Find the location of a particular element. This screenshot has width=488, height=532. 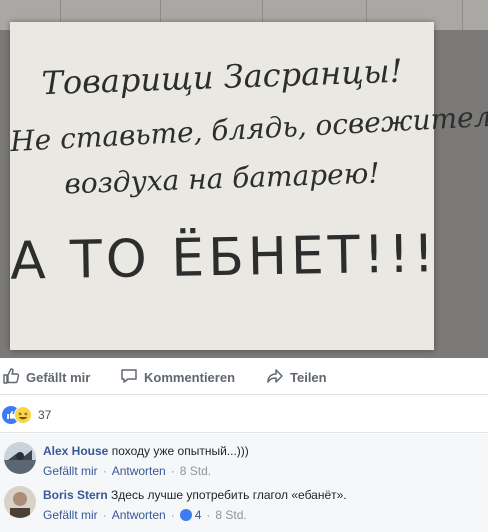

haha-icon is located at coordinates (23, 415).